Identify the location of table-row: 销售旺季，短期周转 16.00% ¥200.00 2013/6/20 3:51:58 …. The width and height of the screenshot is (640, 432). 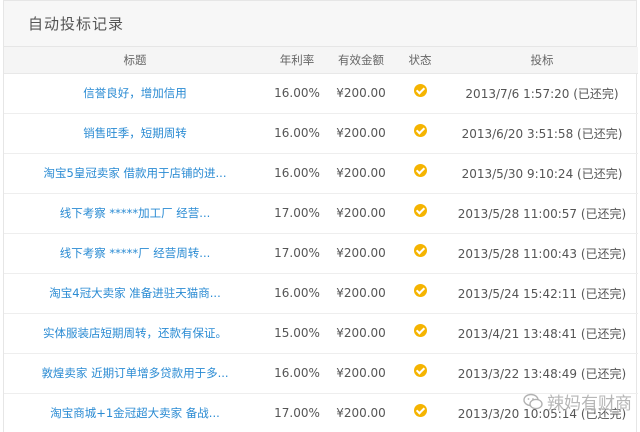
(321, 133).